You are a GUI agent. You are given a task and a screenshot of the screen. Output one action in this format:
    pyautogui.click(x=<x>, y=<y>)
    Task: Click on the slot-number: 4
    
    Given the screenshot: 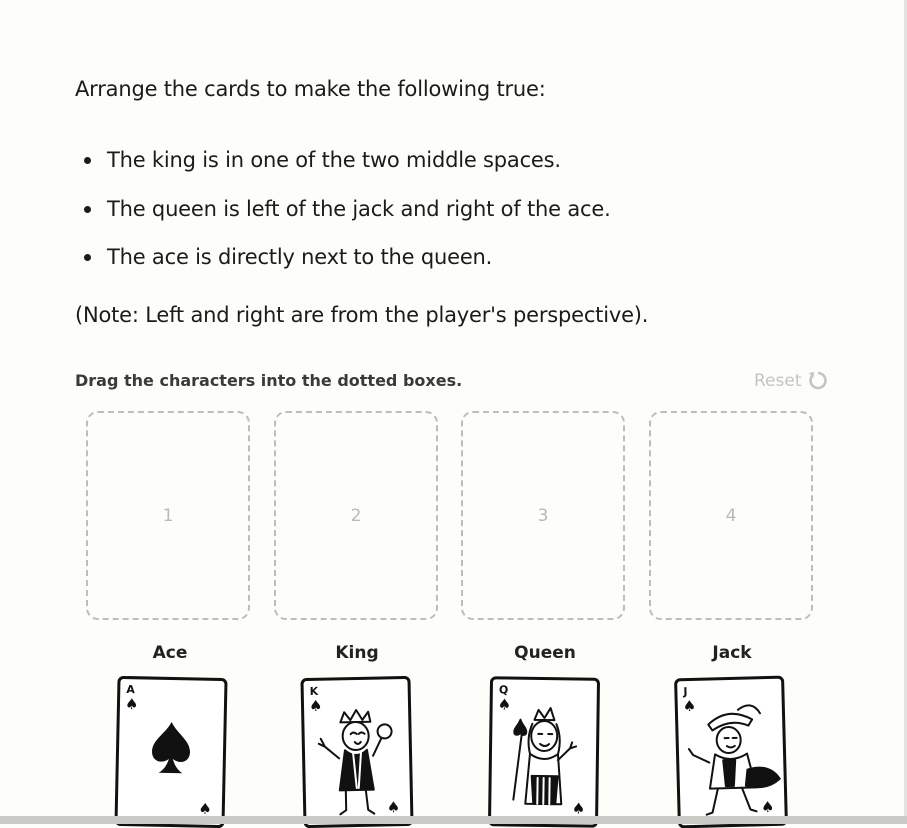 What is the action you would take?
    pyautogui.click(x=731, y=515)
    